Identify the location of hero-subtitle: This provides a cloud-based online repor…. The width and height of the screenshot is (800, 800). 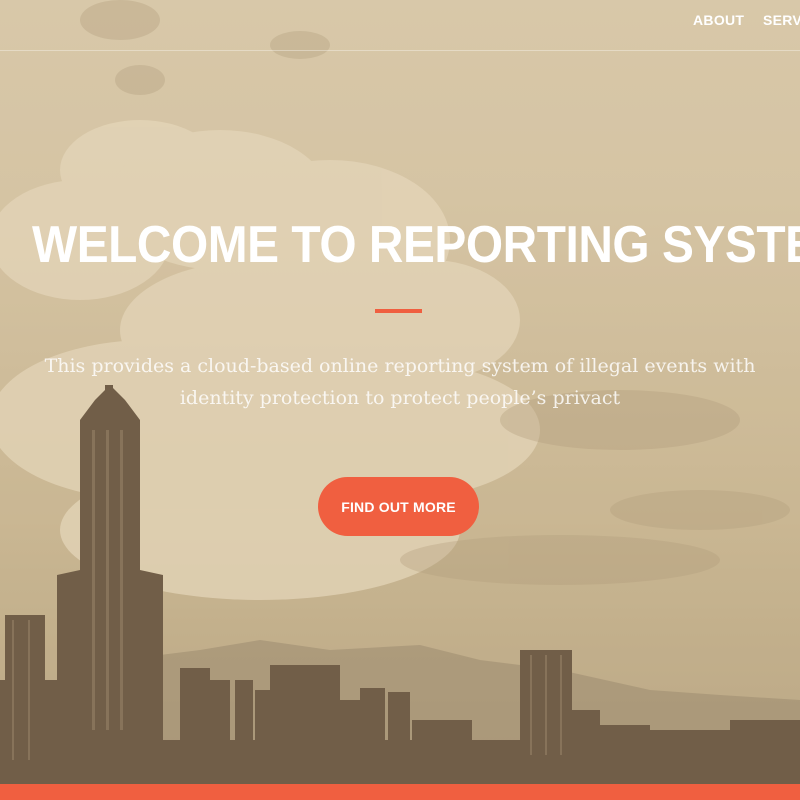
(400, 382).